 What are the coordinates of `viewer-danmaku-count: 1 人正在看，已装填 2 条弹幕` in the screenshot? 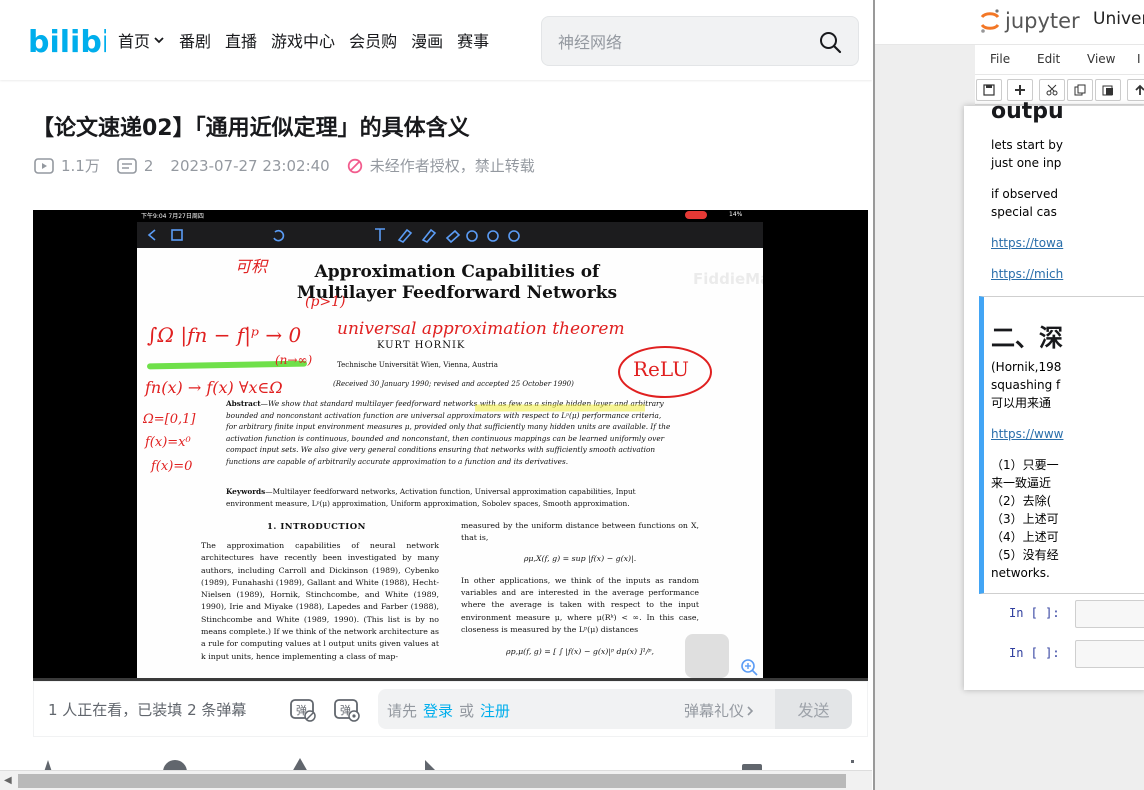 It's located at (147, 710).